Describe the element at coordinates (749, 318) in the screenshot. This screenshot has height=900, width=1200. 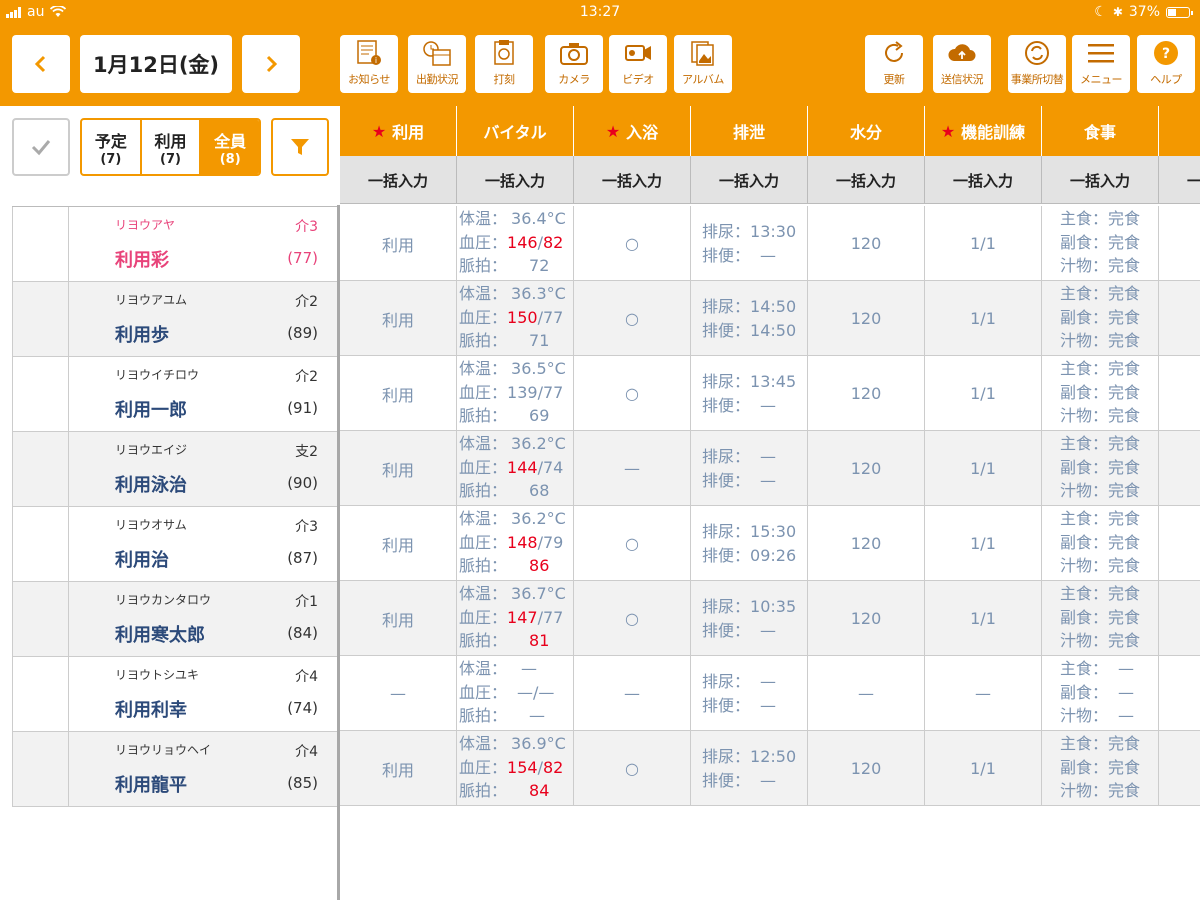
I see `excretion-cell: 排尿：14:50 排便：14:50` at that location.